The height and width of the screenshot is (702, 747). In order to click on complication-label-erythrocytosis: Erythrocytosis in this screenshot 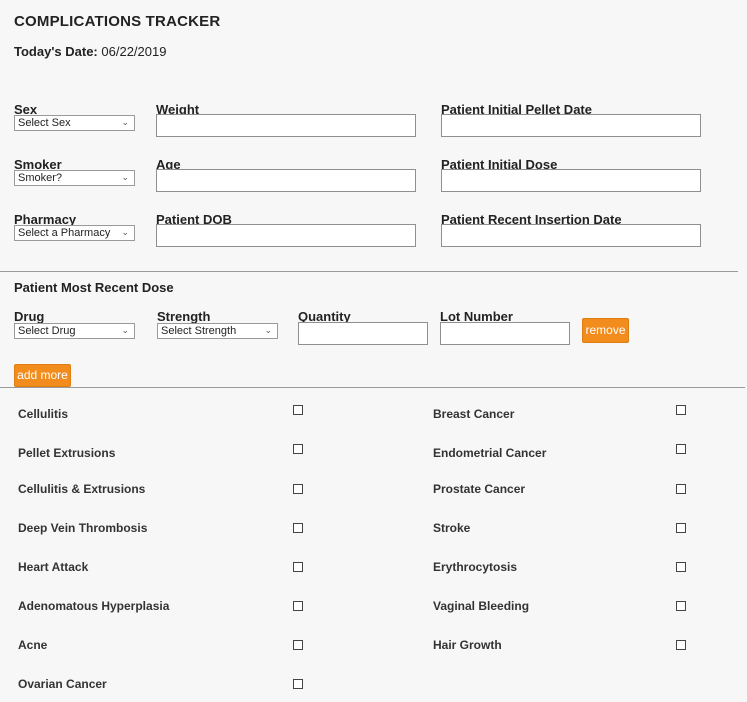, I will do `click(475, 567)`.